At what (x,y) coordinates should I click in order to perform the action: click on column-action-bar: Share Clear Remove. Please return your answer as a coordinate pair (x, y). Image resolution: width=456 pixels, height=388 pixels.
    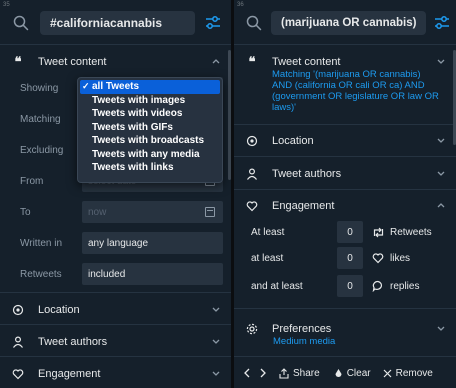
    Looking at the image, I should click on (345, 373).